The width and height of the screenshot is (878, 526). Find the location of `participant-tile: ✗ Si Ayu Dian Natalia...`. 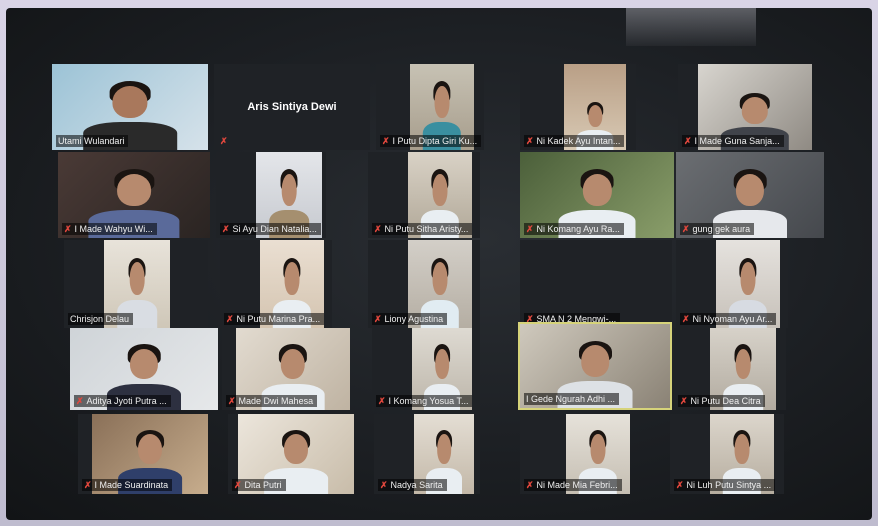

participant-tile: ✗ Si Ayu Dian Natalia... is located at coordinates (271, 195).